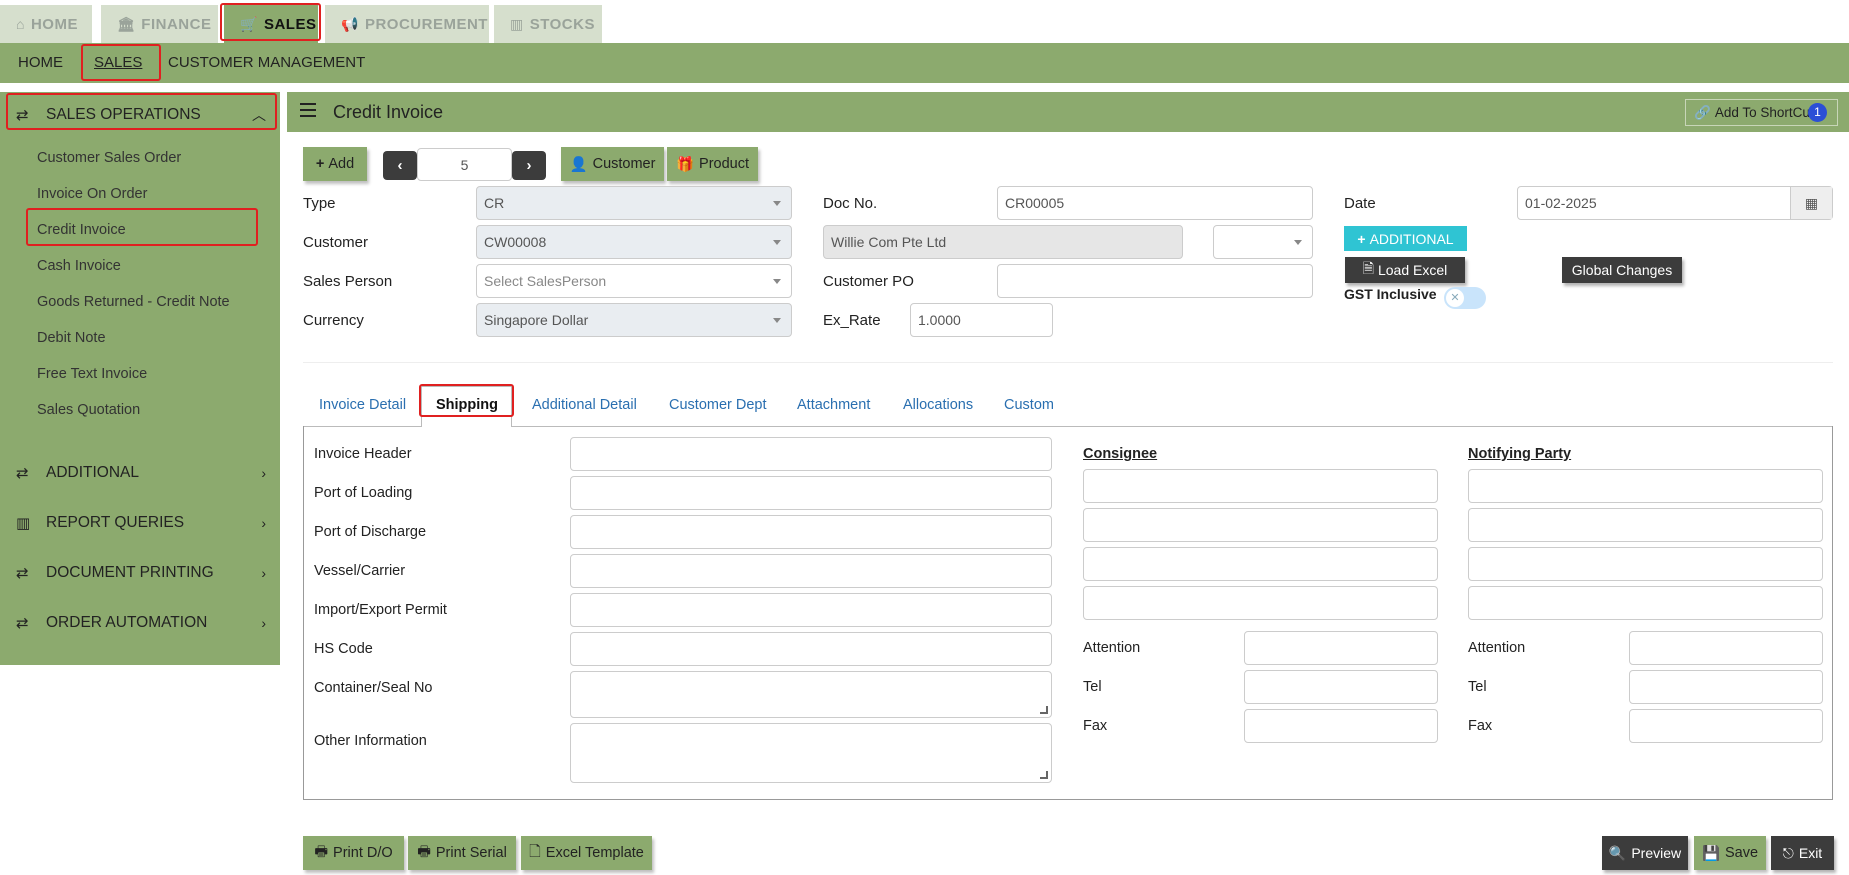  I want to click on sidebar-item-invoice-on-order: Invoice On Order, so click(92, 194).